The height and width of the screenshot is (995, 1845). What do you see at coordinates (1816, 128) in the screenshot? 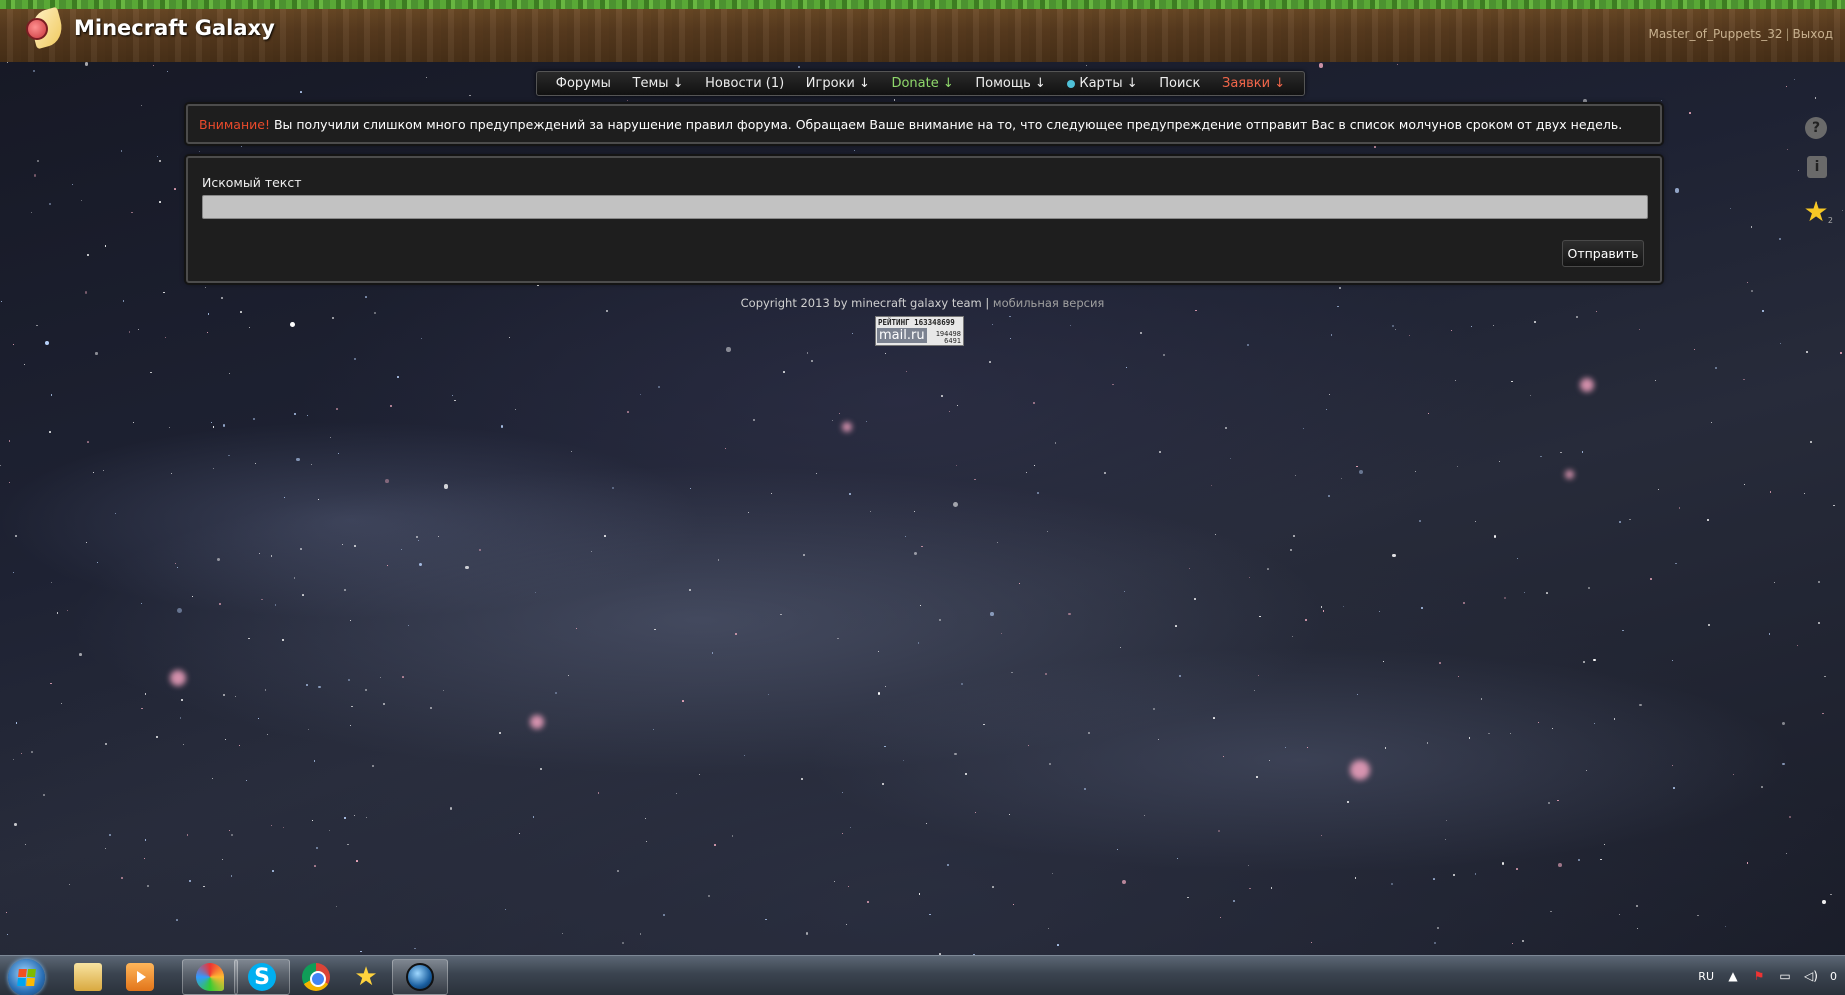
I see `help-icon: ?` at bounding box center [1816, 128].